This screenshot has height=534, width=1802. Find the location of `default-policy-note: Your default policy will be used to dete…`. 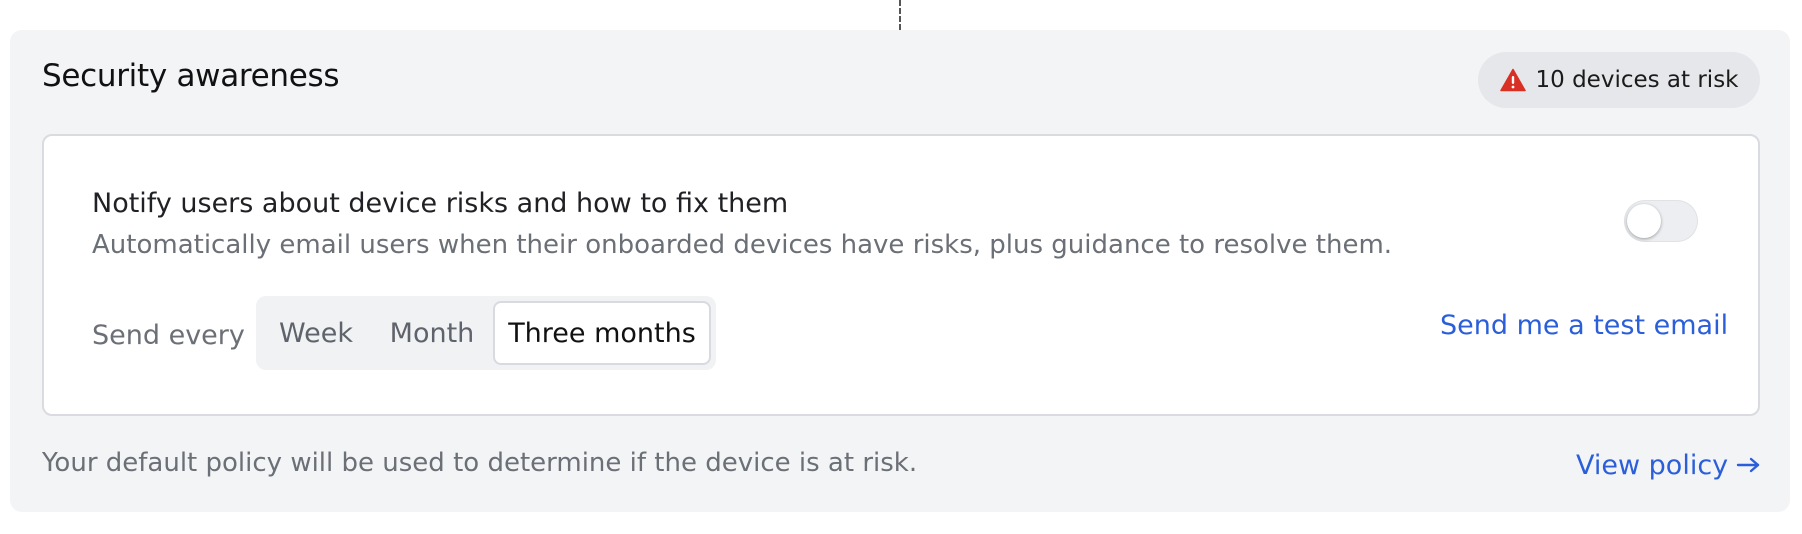

default-policy-note: Your default policy will be used to dete… is located at coordinates (480, 463).